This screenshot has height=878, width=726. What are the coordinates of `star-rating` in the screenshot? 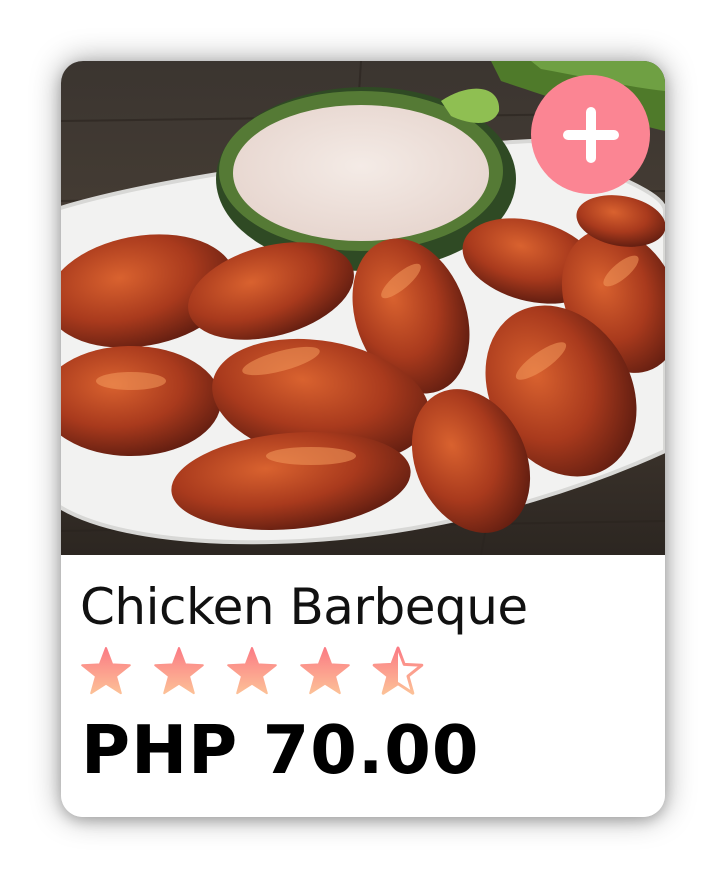 It's located at (252, 672).